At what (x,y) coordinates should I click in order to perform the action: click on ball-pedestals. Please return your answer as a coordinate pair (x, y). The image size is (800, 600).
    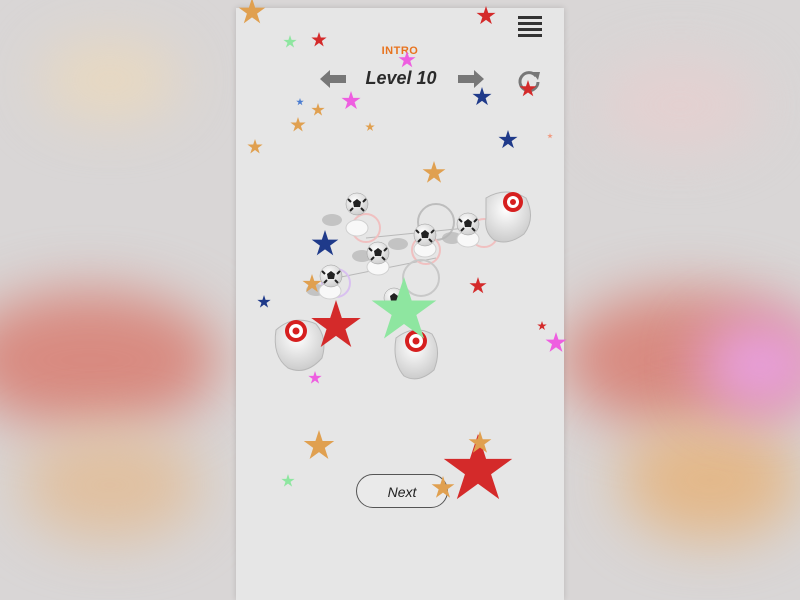
    Looking at the image, I should click on (399, 259).